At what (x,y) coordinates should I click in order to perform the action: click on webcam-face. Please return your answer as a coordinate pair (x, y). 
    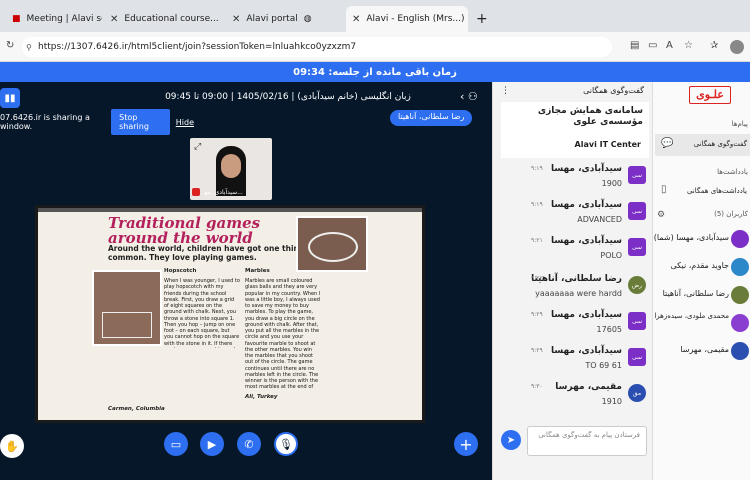
    Looking at the image, I should click on (231, 166).